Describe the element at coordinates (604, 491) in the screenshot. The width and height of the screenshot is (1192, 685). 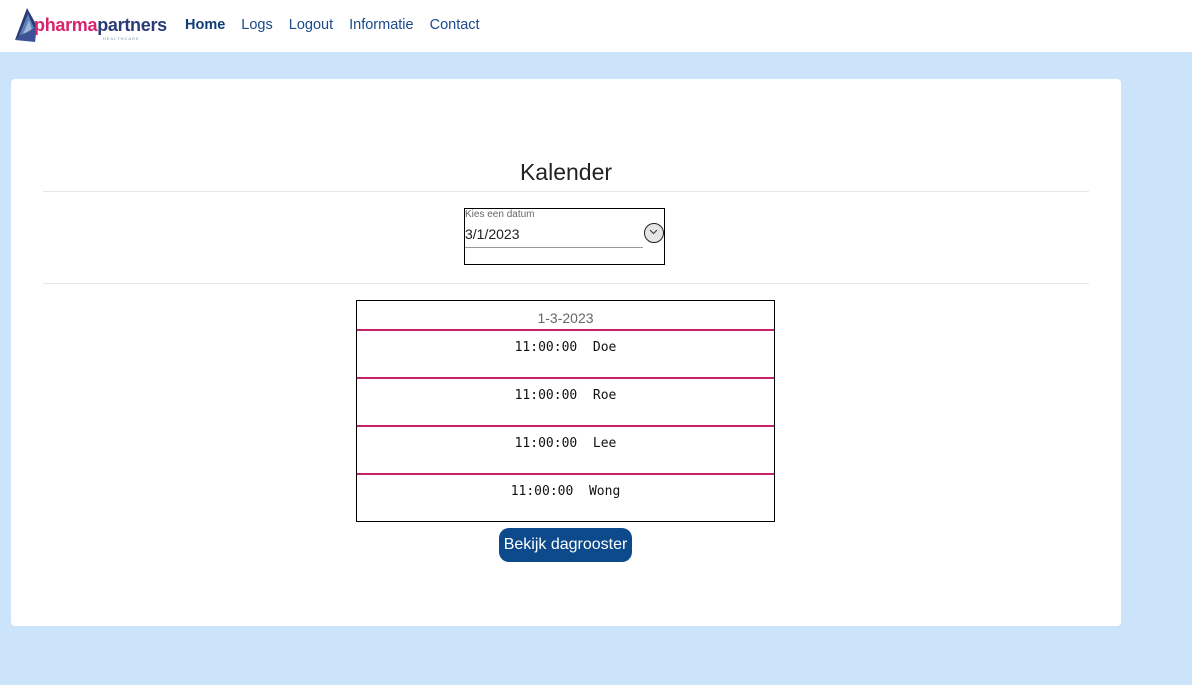
I see `patient-name: Wong` at that location.